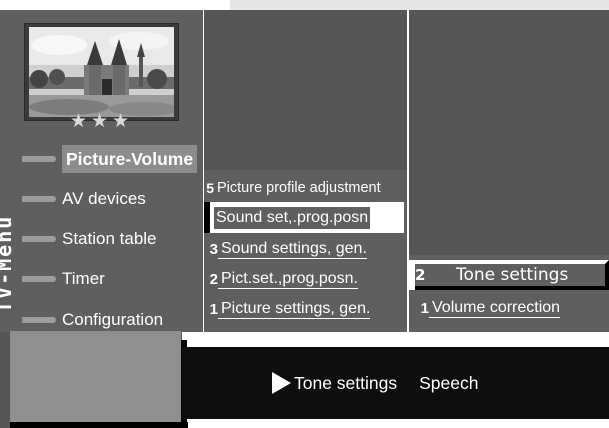  Describe the element at coordinates (213, 249) in the screenshot. I see `item-number: 3` at that location.